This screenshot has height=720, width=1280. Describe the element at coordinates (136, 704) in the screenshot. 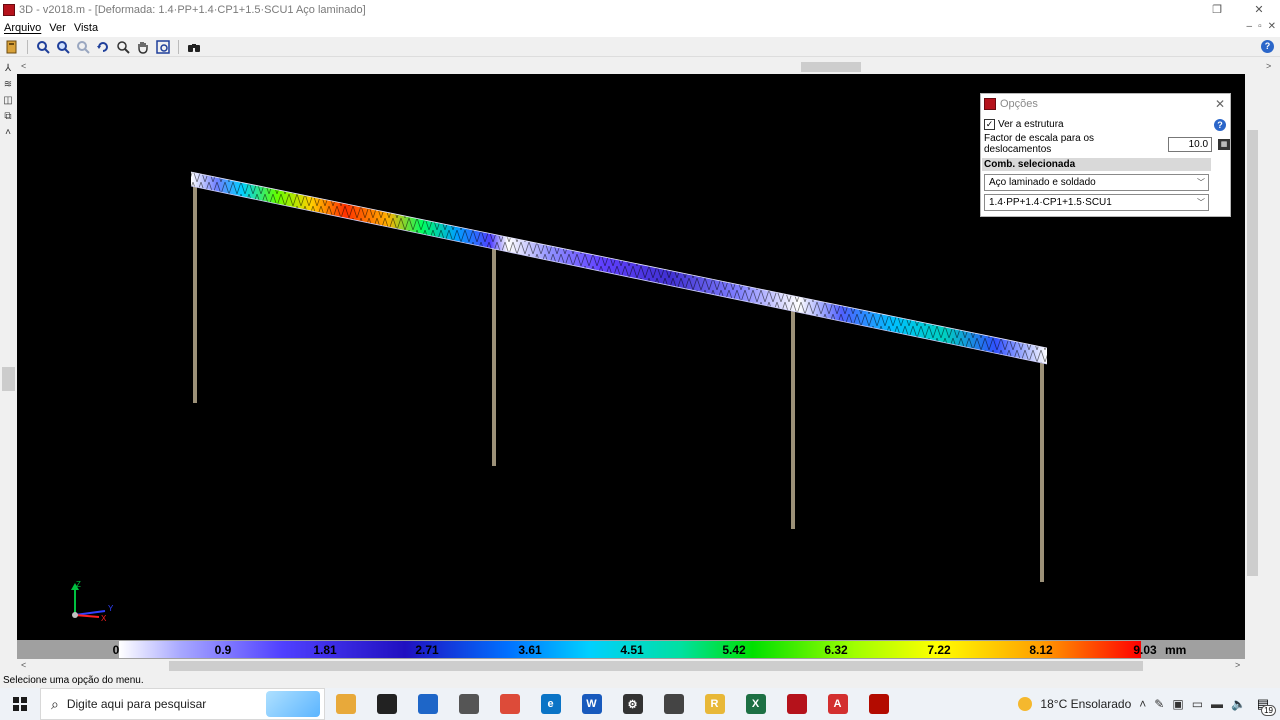

I see `search-placeholder: Digite aqui para pesquisar` at that location.